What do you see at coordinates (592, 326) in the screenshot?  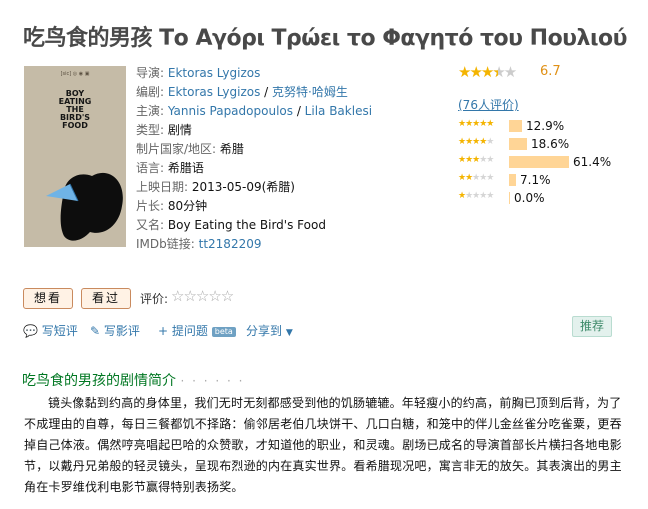 I see `recommend-button: 推荐` at bounding box center [592, 326].